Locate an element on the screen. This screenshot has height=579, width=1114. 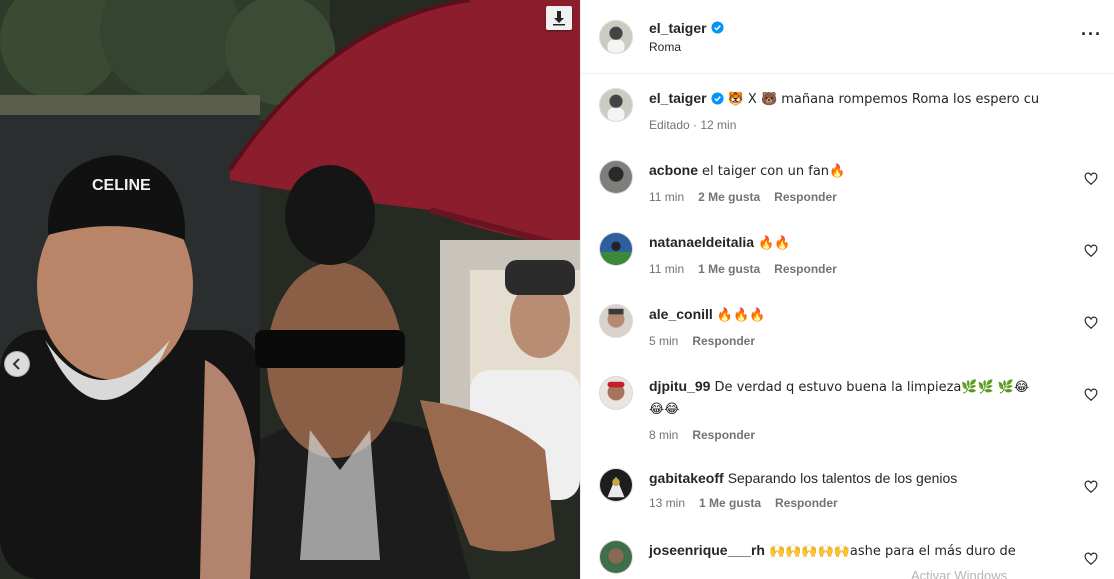
comment-text: 🙌🙌🙌🙌🙌ashe para el más duro de is located at coordinates (892, 551).